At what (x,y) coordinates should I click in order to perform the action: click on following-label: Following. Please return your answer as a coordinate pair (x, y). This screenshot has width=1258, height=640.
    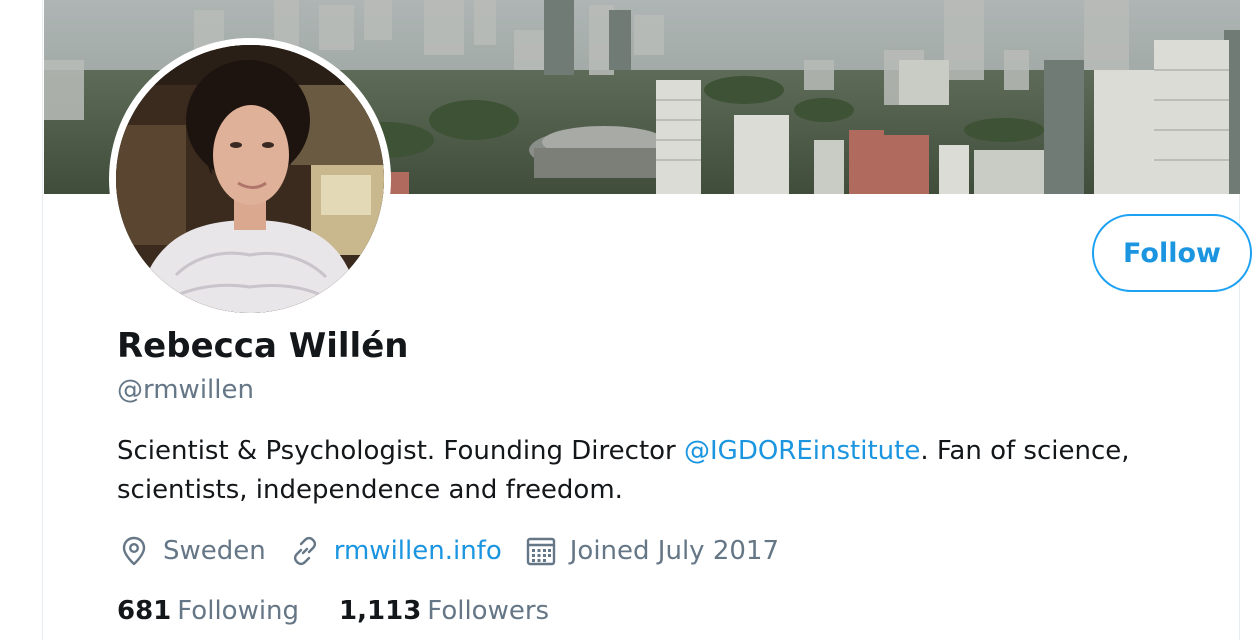
    Looking at the image, I should click on (238, 611).